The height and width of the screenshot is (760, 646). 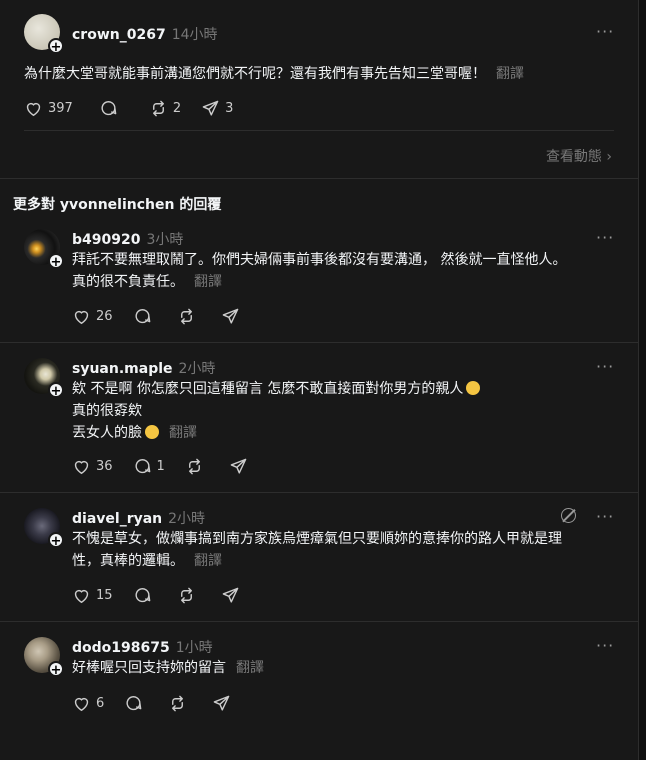 What do you see at coordinates (100, 703) in the screenshot?
I see `like-count: 6` at bounding box center [100, 703].